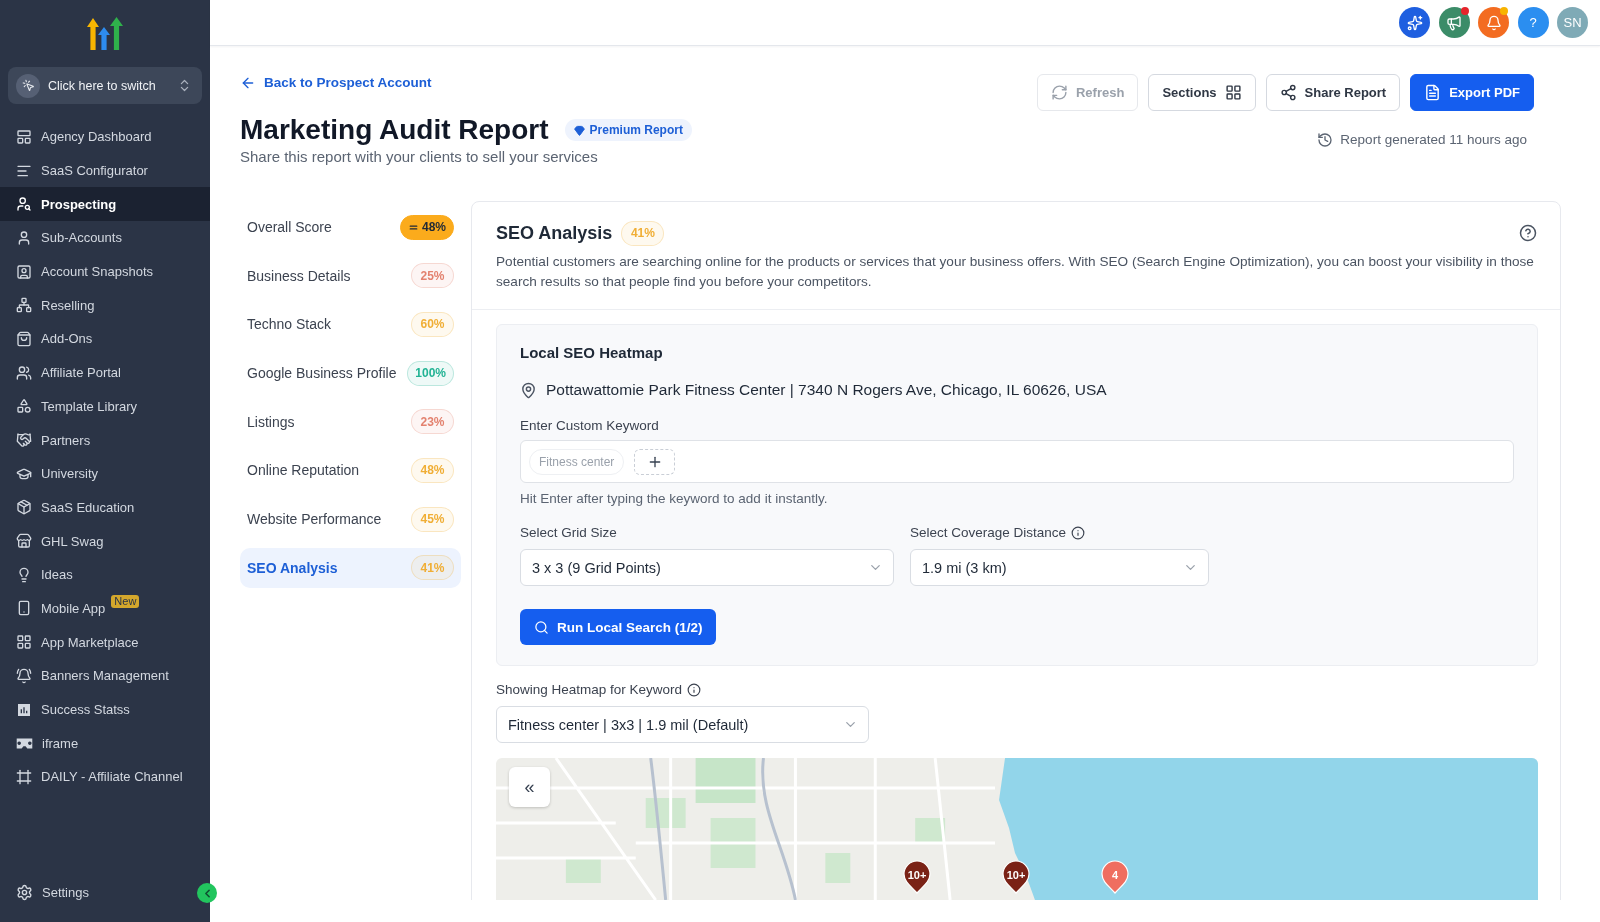  Describe the element at coordinates (24, 574) in the screenshot. I see `lightbulb-icon` at that location.